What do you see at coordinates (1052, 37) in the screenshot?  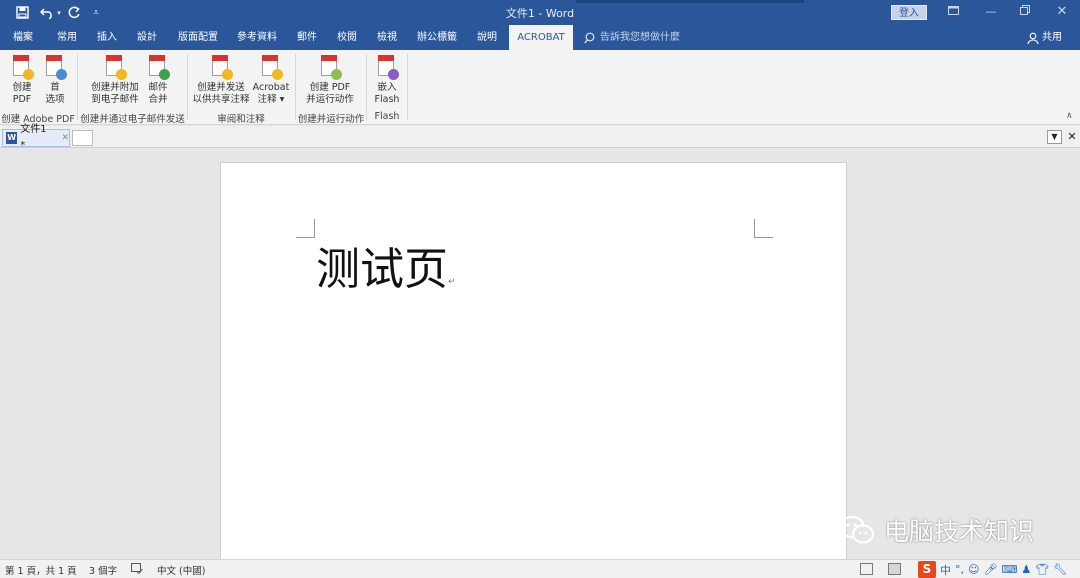 I see `share-label: 共用` at bounding box center [1052, 37].